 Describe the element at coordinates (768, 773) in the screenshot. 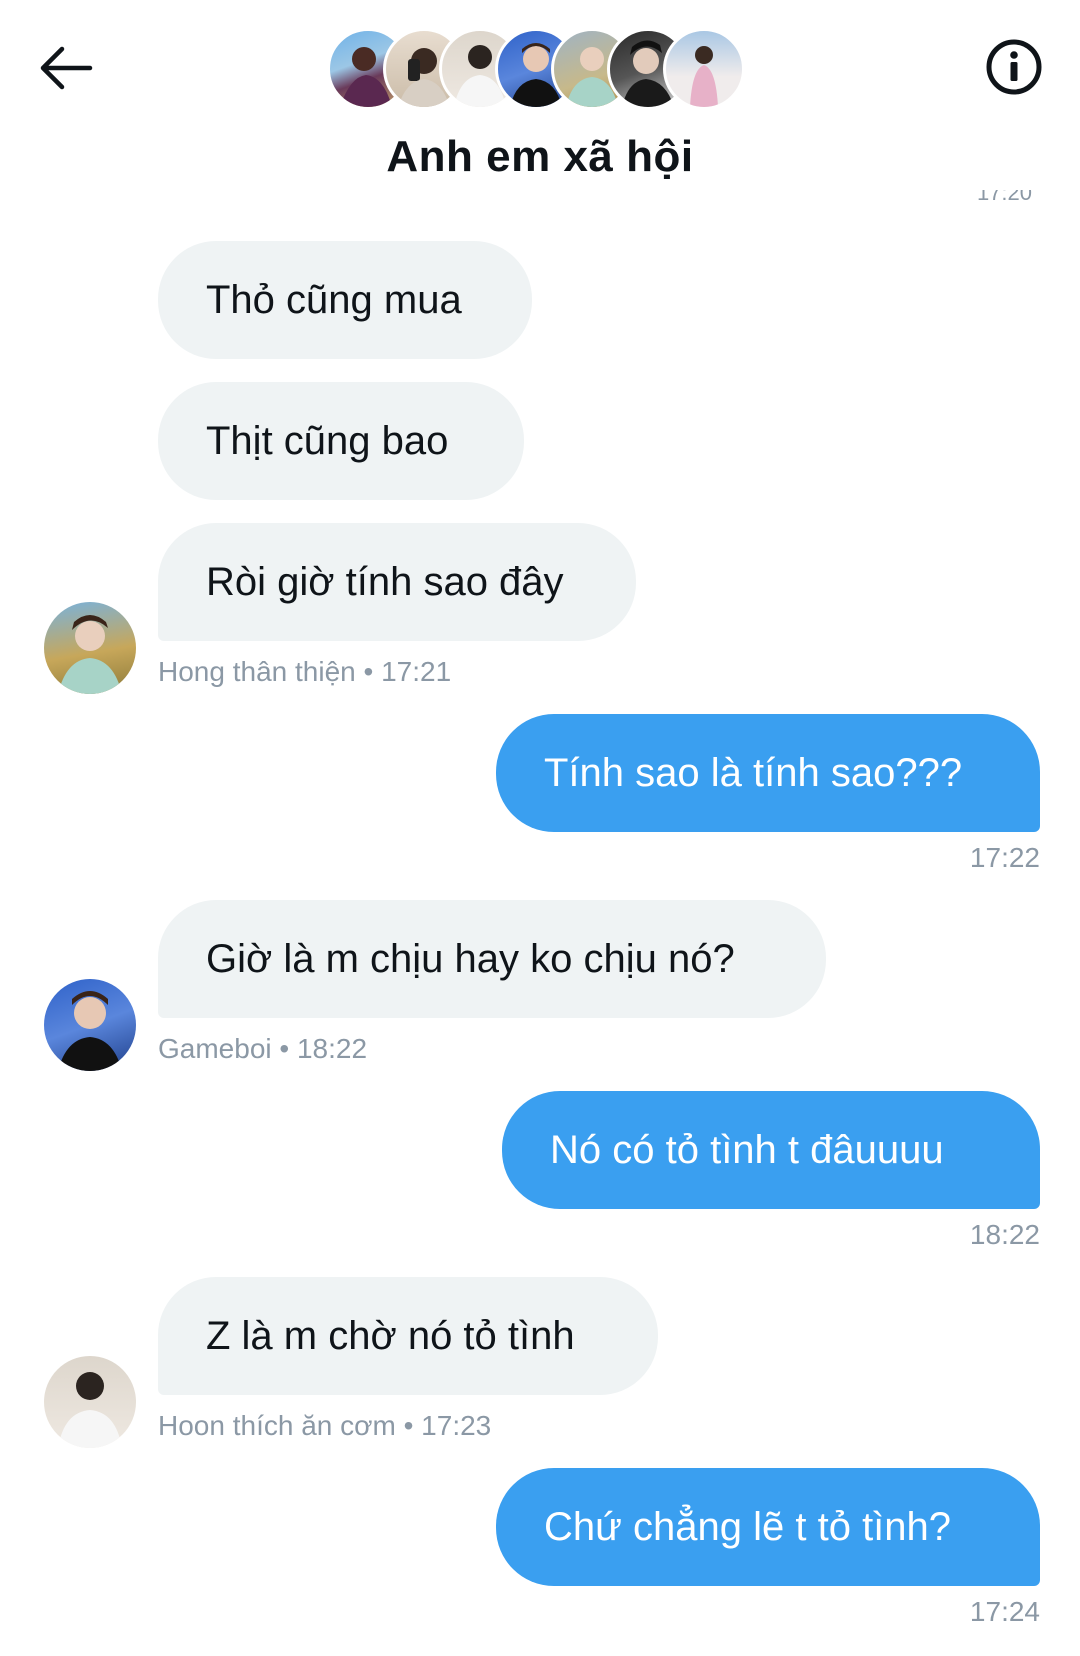

I see `outgoing-message-bubble: Tính sao là tính sao???` at that location.